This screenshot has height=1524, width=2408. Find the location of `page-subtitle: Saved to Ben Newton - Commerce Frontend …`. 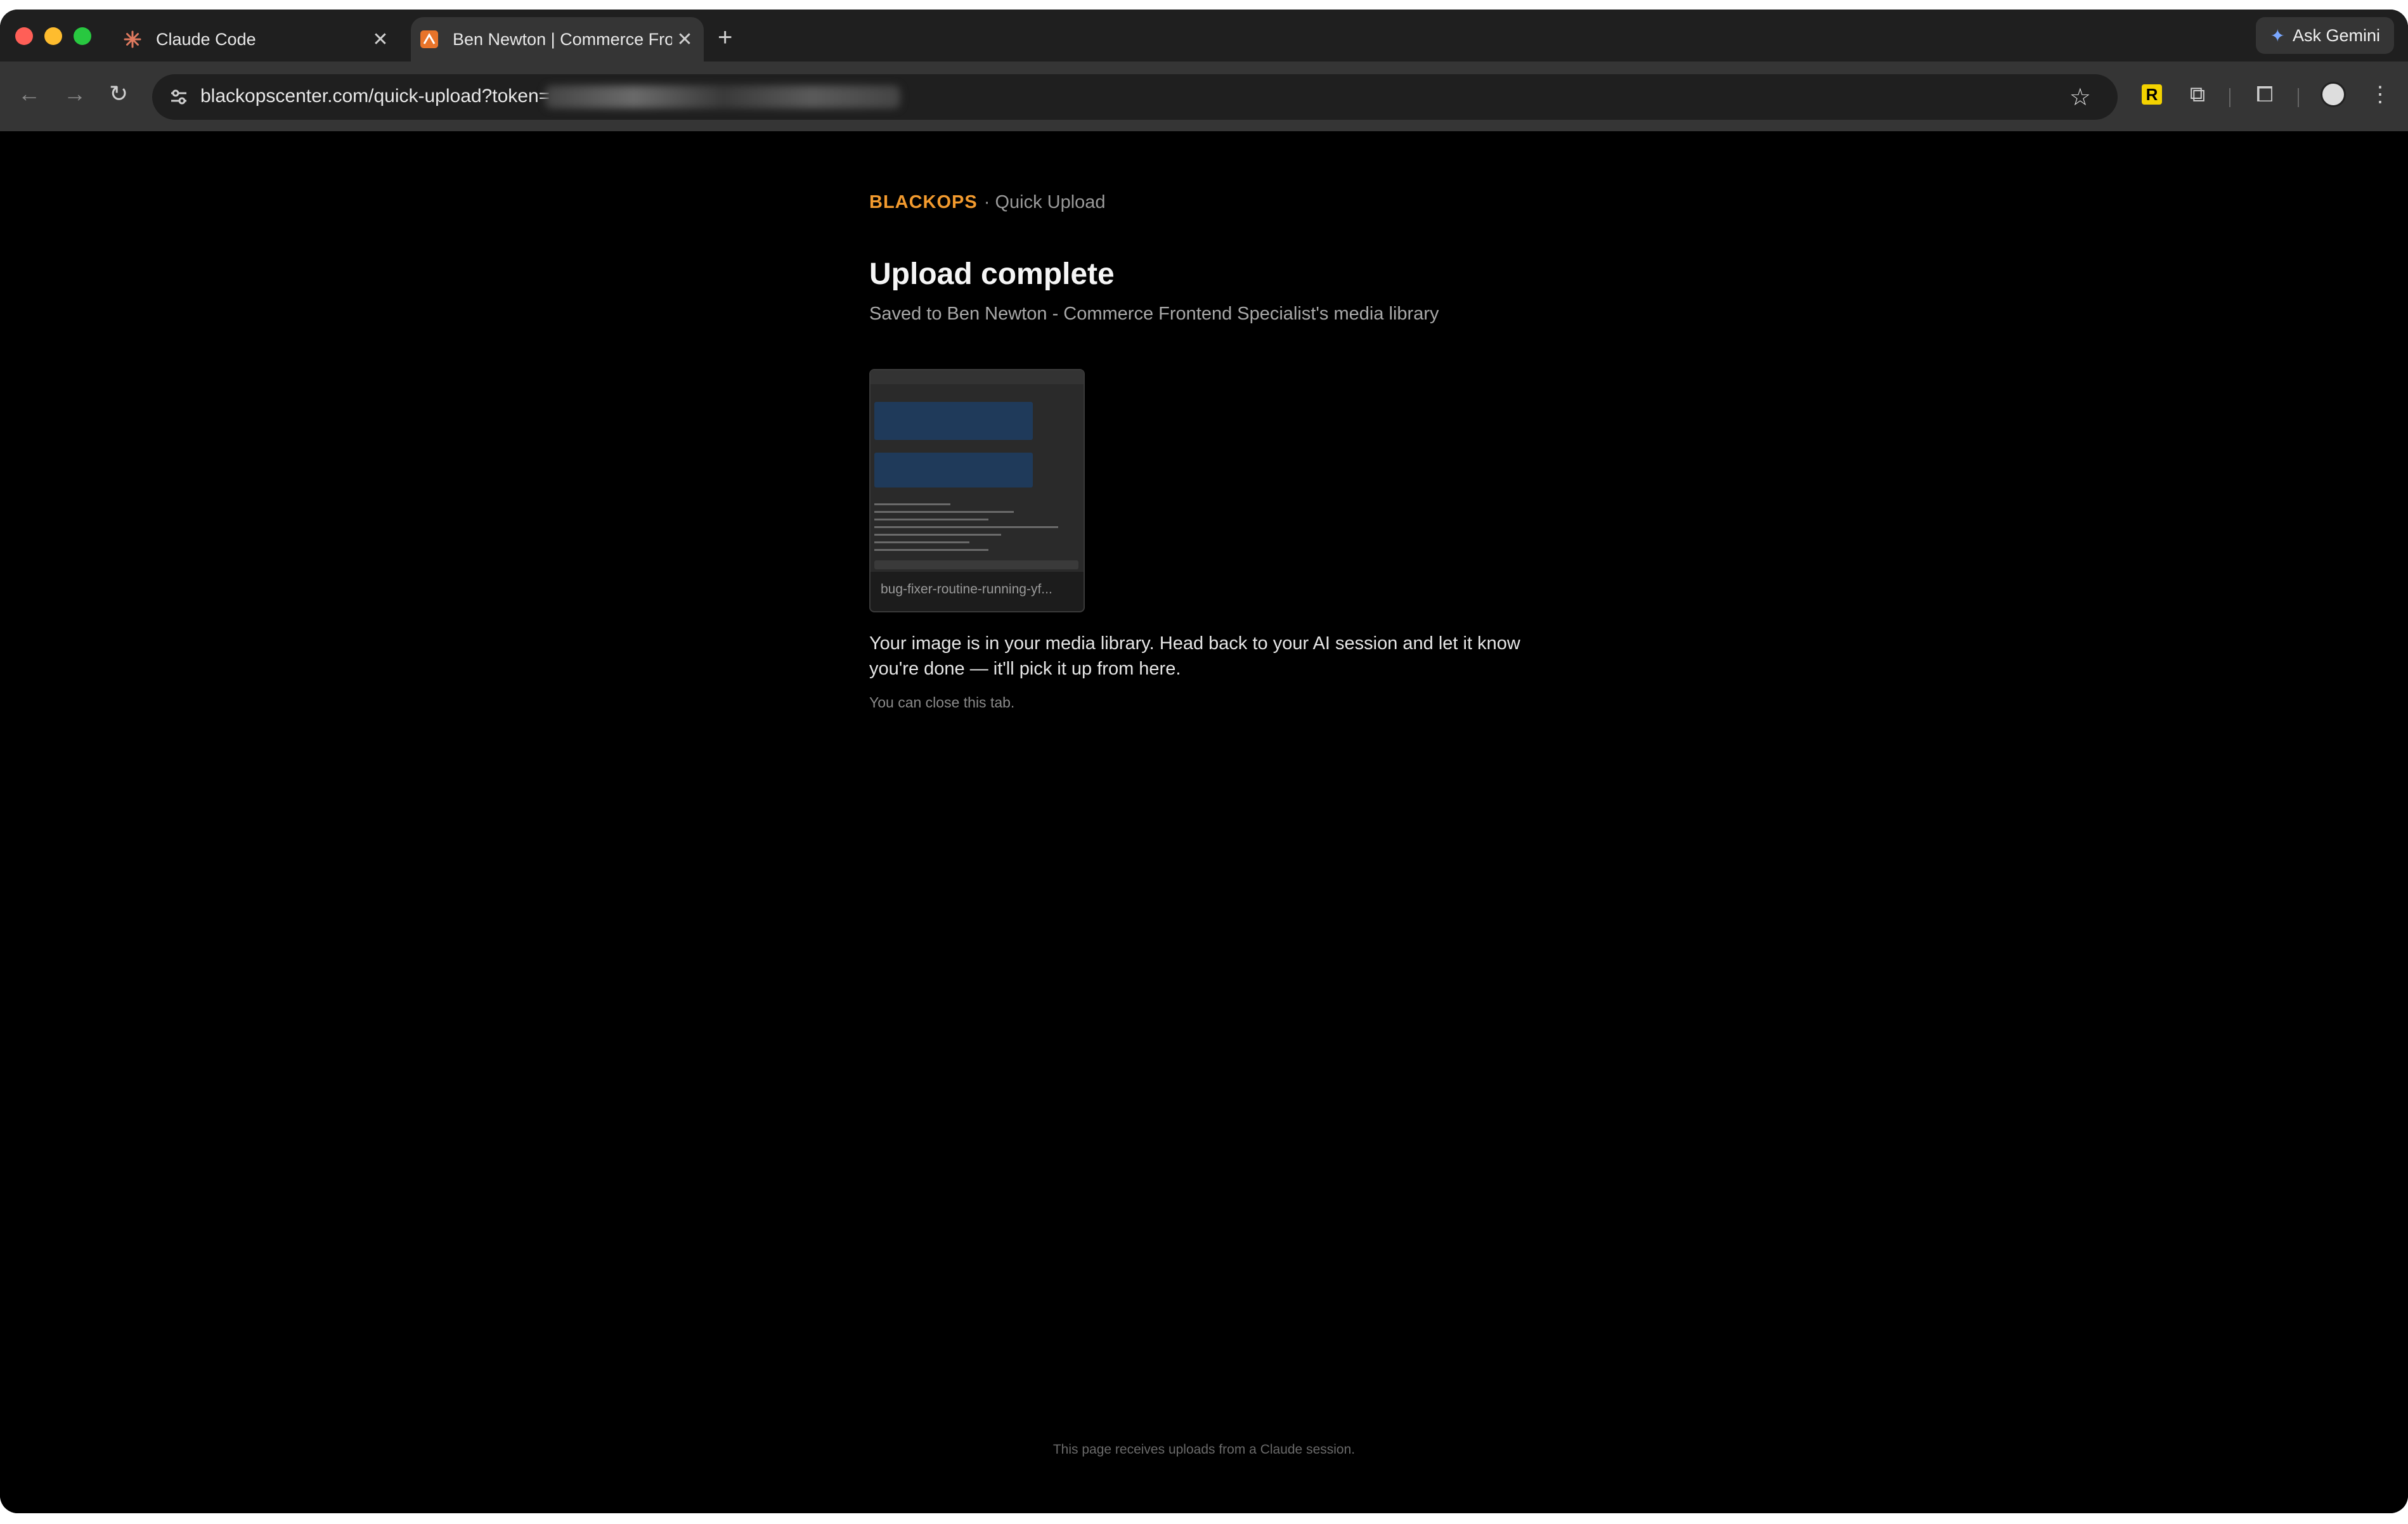

page-subtitle: Saved to Ben Newton - Commerce Frontend … is located at coordinates (1154, 314).